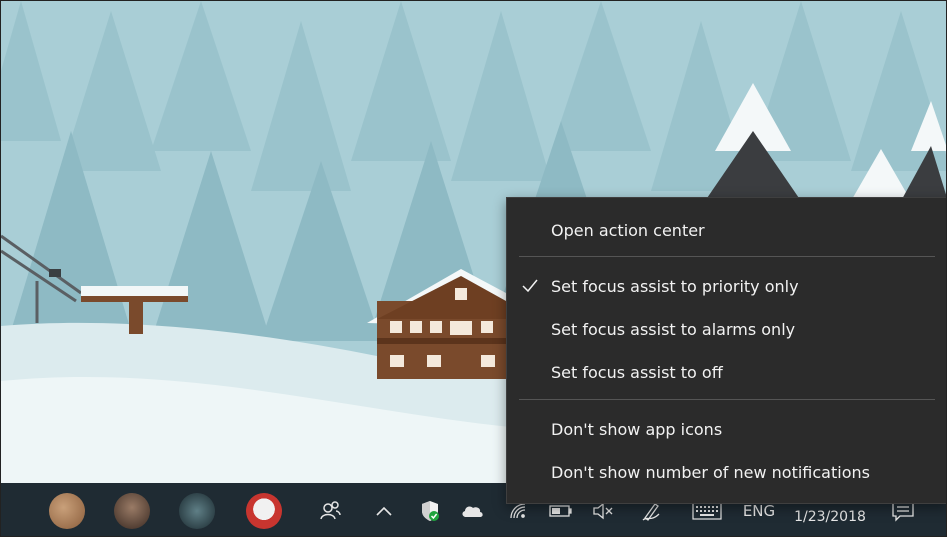  I want to click on windows-defender-icon, so click(430, 509).